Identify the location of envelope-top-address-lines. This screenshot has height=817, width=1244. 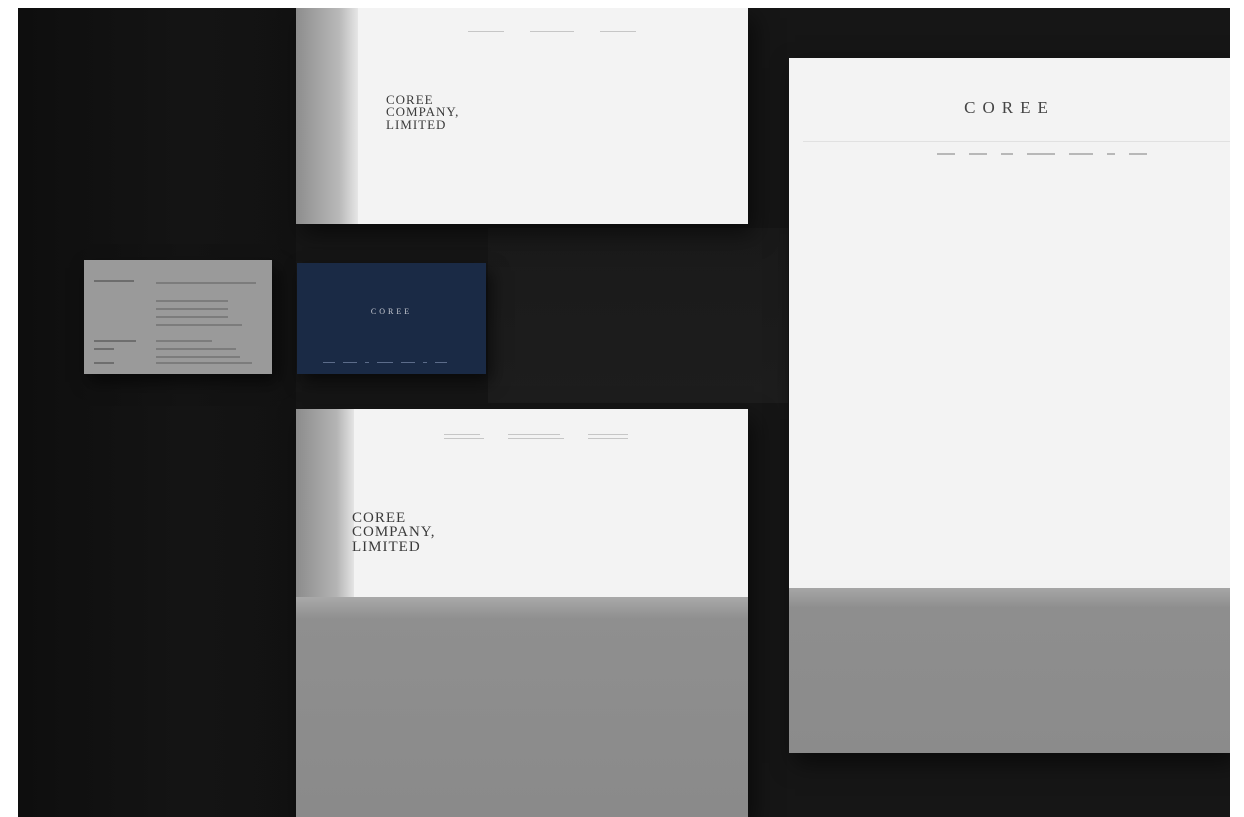
(552, 31).